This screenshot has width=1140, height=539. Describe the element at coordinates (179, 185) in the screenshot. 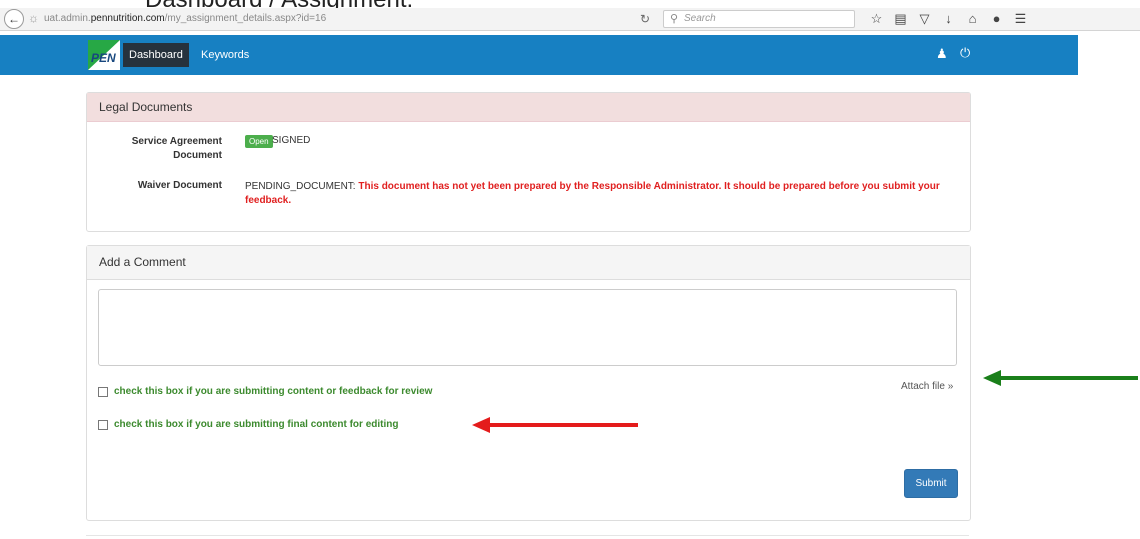

I see `waiver-document-label: Waiver Document` at that location.